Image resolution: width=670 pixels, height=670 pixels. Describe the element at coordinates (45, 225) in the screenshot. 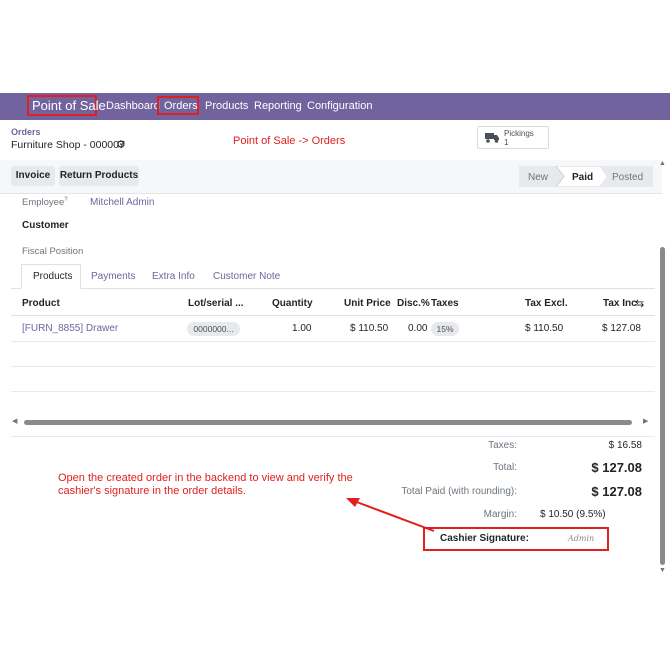

I see `customer-label: Customer` at that location.